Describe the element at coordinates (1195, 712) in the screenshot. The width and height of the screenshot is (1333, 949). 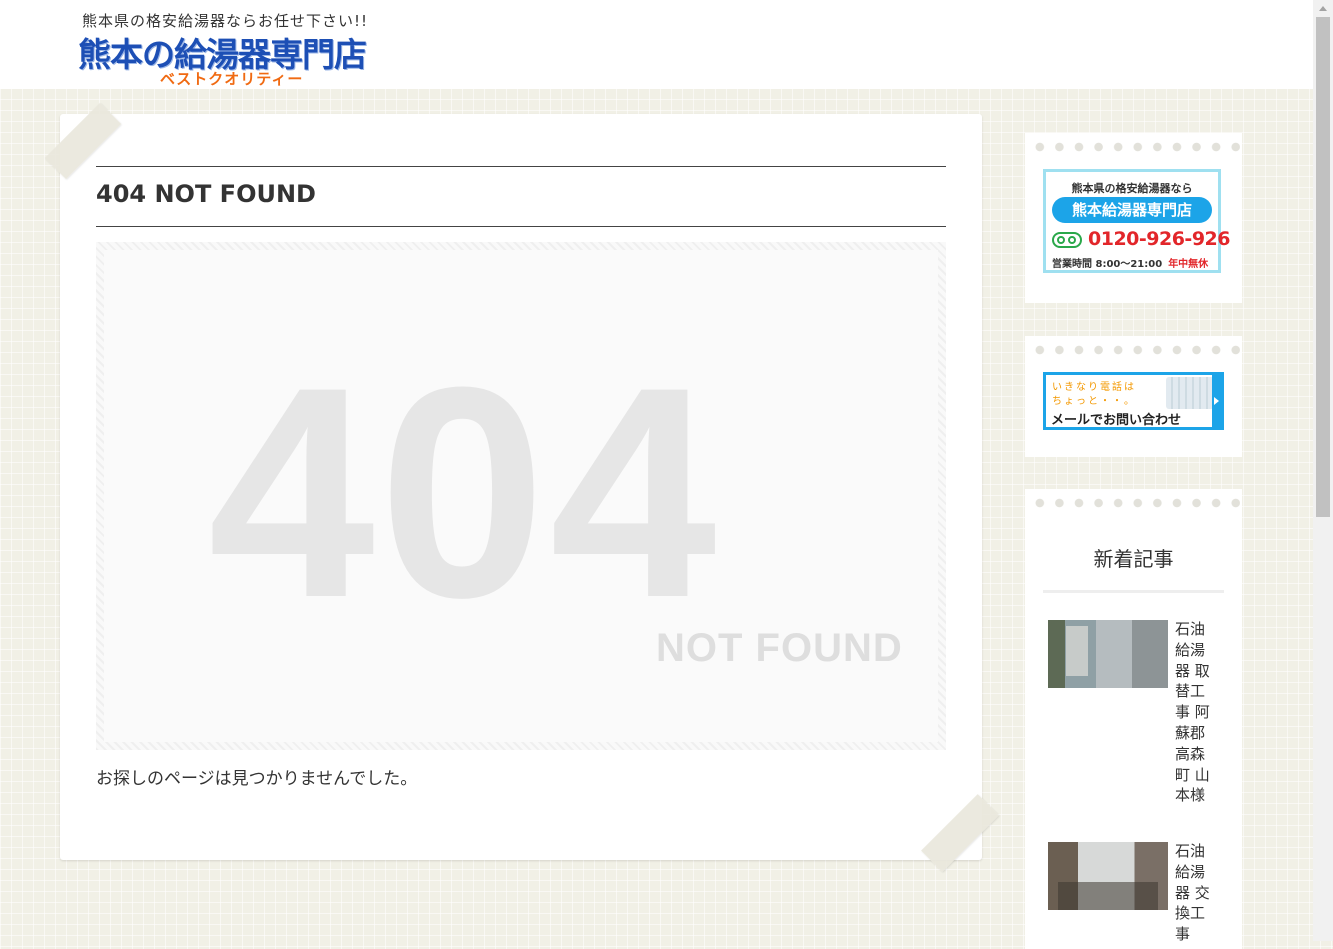
I see `recent-post-title: 石油給湯器 取替工事 阿蘇郡高森町 山本様` at that location.